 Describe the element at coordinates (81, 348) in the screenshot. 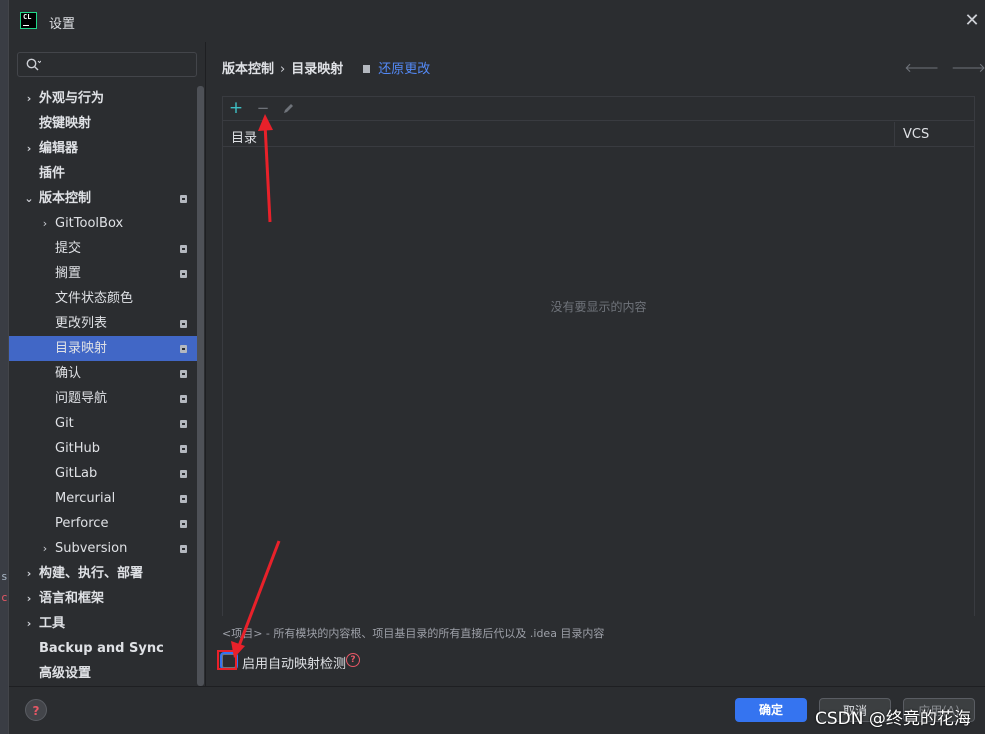

I see `sidebar-item-label: 目录映射` at that location.